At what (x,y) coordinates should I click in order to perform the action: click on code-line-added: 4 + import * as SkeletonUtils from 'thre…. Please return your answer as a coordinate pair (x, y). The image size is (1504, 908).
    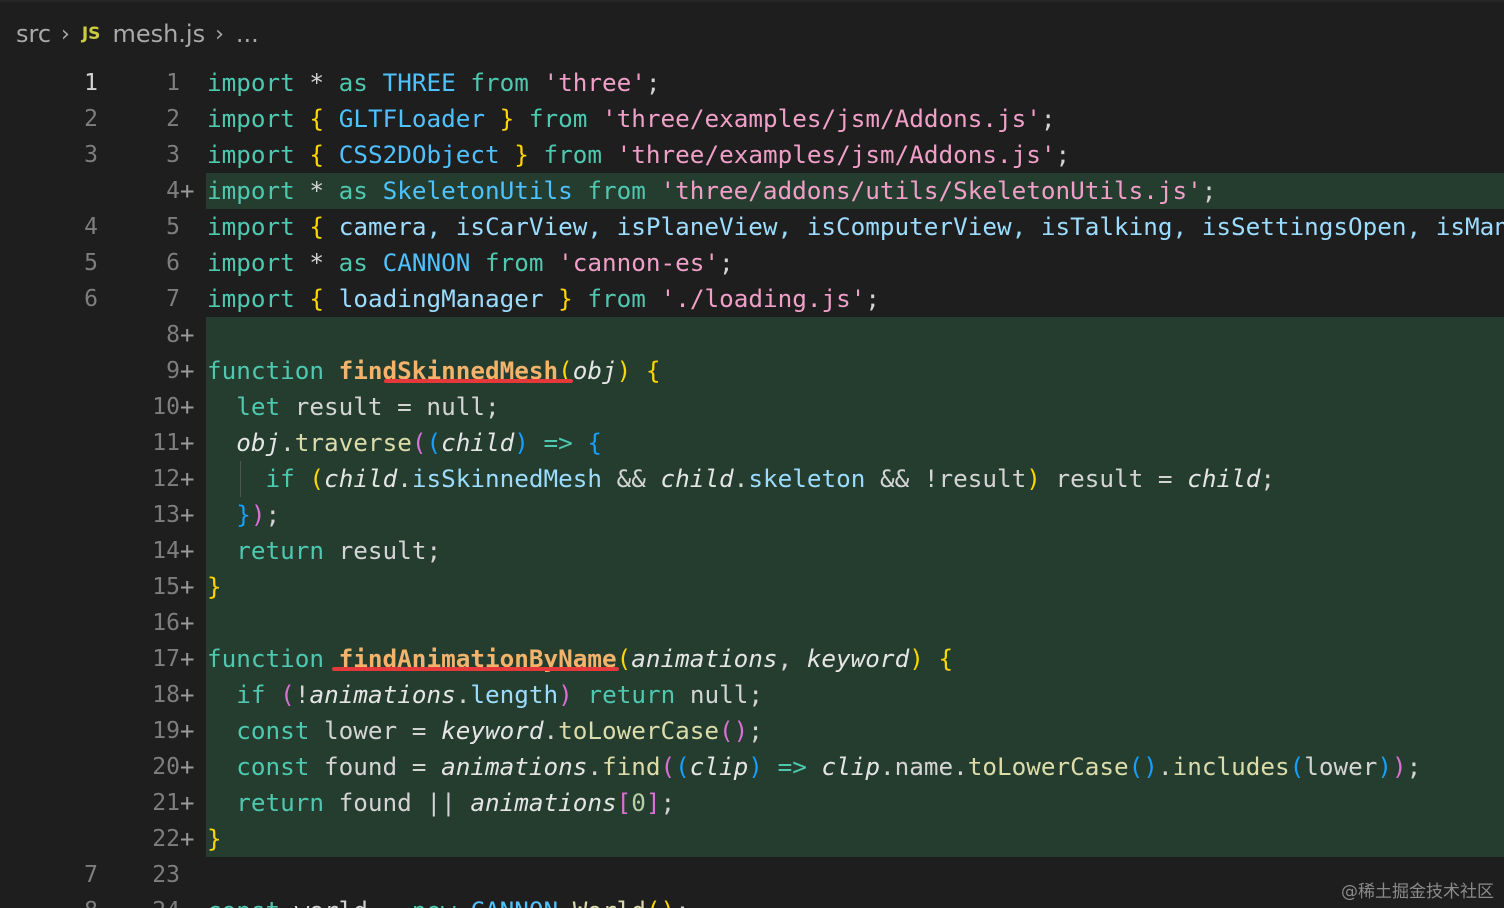
    Looking at the image, I should click on (752, 191).